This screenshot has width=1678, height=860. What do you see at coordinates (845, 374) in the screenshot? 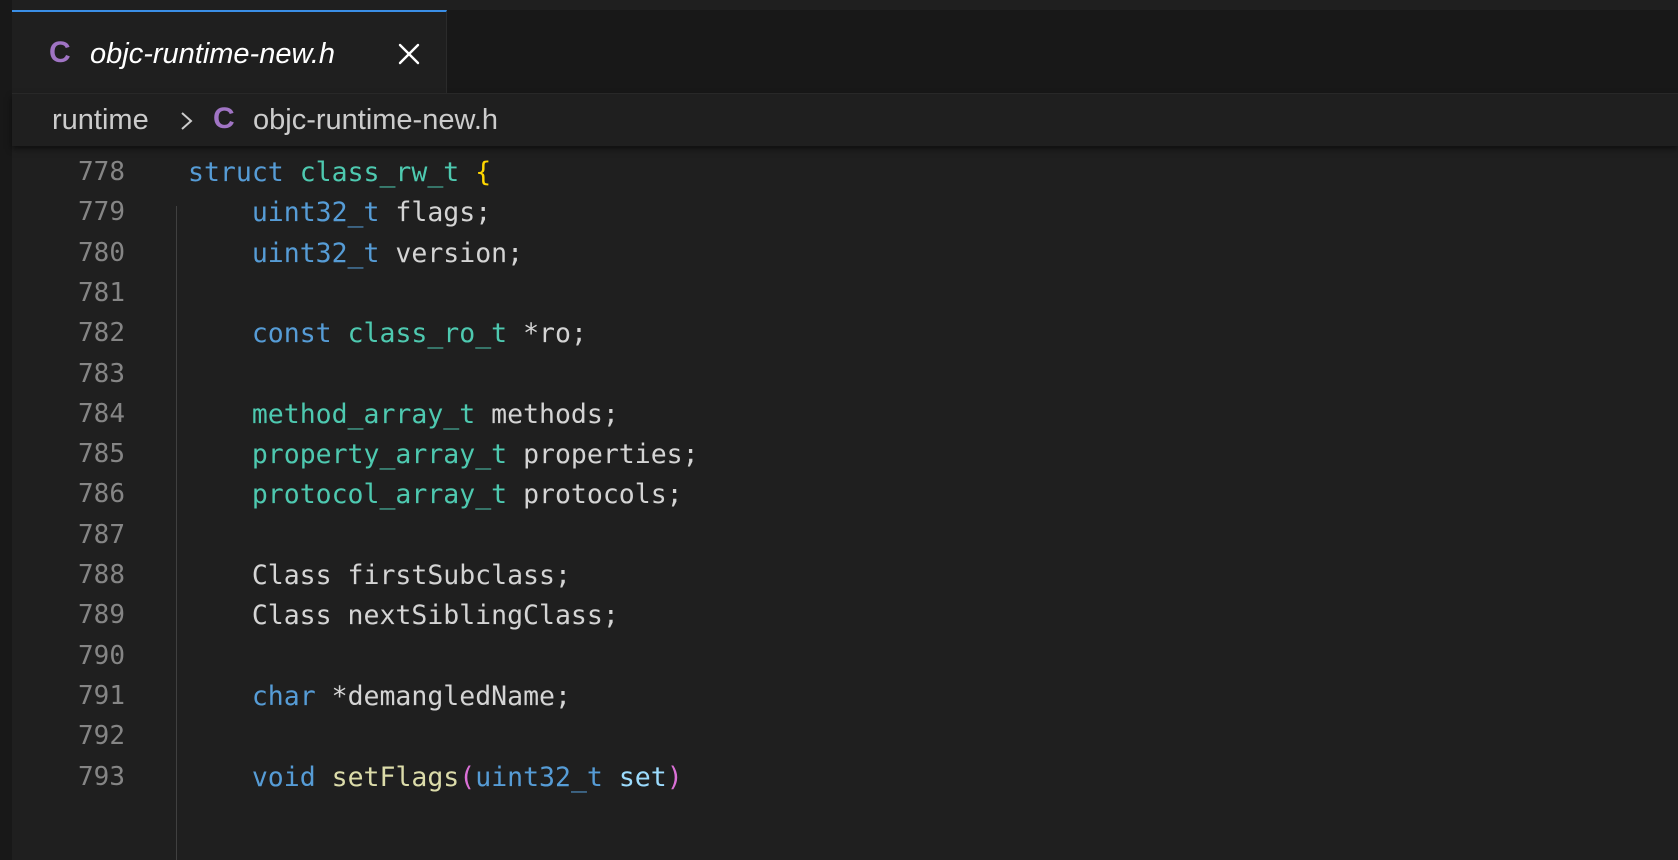
I see `code-line: 783` at bounding box center [845, 374].